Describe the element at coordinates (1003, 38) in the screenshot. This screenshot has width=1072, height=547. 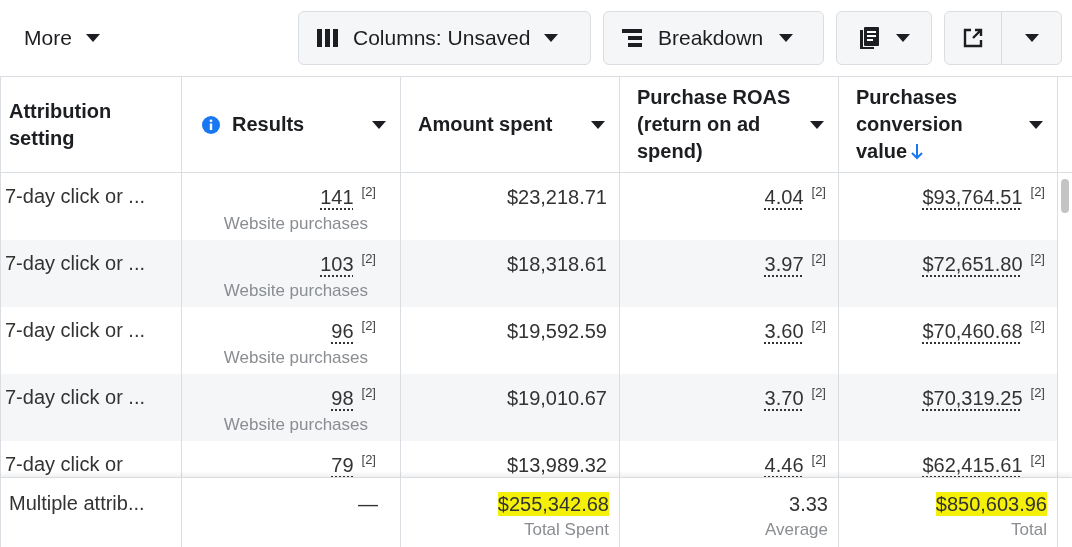
I see `export-split-button` at that location.